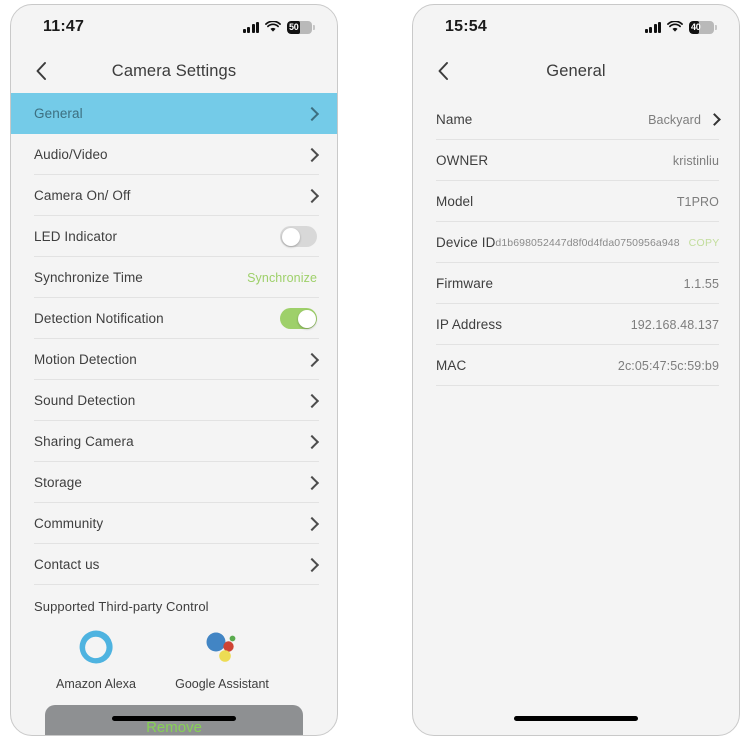 The height and width of the screenshot is (747, 751). I want to click on settings-row-accessory: Synchronize, so click(282, 278).